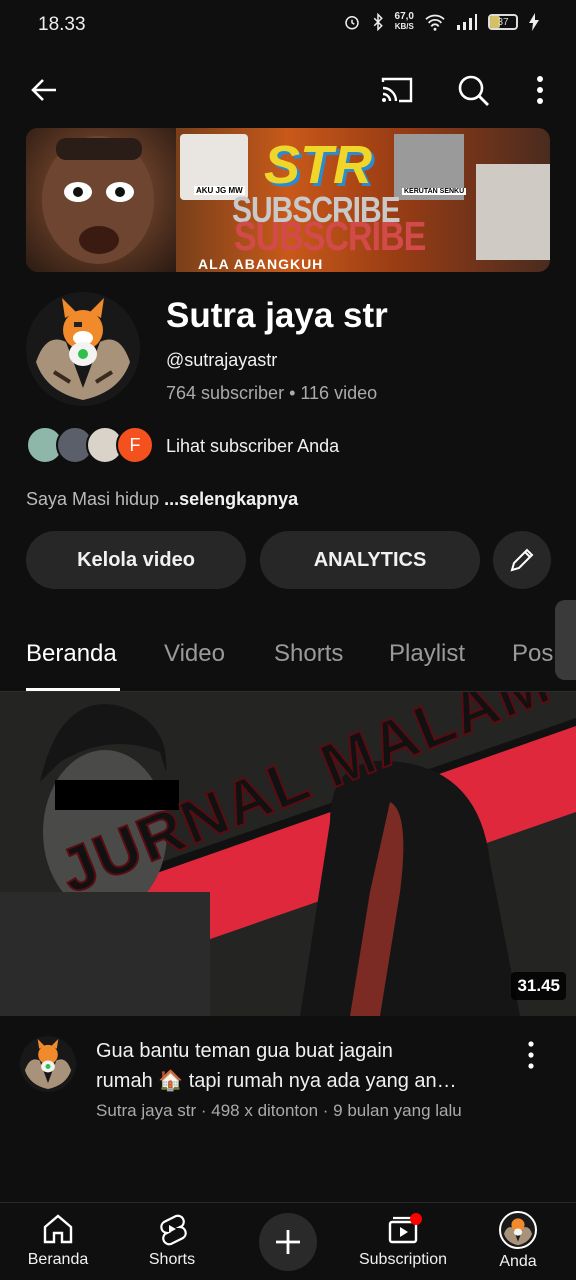 This screenshot has width=576, height=1280. I want to click on nav-subscriptions: Subscription, so click(403, 1240).